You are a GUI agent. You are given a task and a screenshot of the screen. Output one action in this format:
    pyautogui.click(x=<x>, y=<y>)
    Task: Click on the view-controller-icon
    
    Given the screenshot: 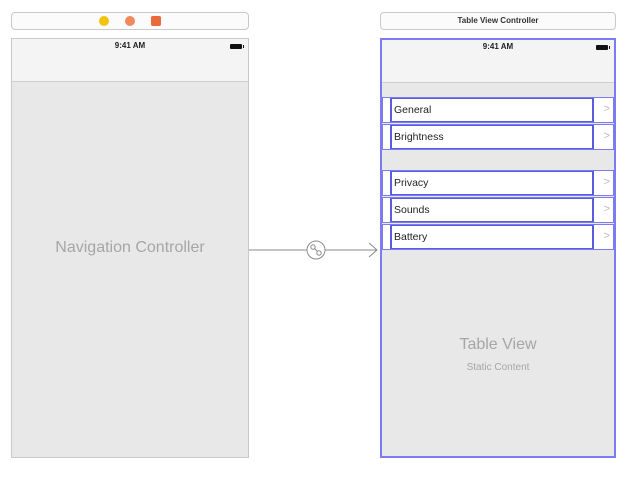 What is the action you would take?
    pyautogui.click(x=104, y=21)
    